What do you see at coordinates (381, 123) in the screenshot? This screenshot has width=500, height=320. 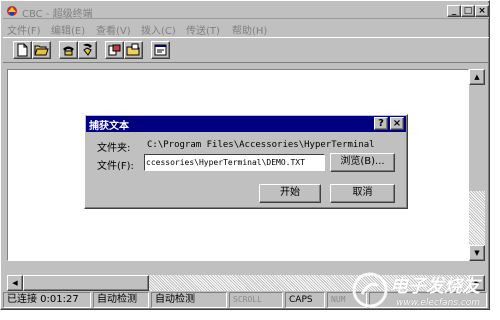 I see `help-button: ?` at bounding box center [381, 123].